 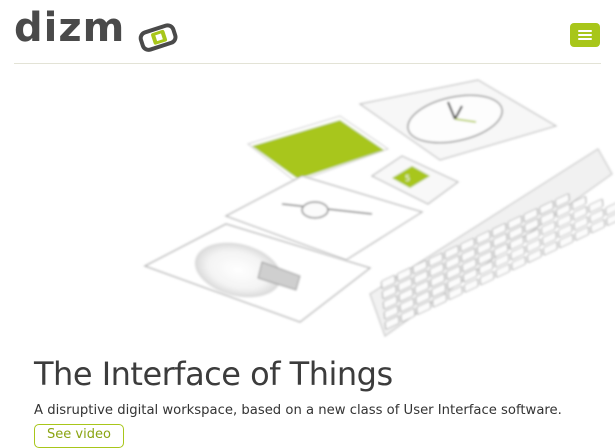 I want to click on dizmo-logo: dizm, so click(x=96, y=28).